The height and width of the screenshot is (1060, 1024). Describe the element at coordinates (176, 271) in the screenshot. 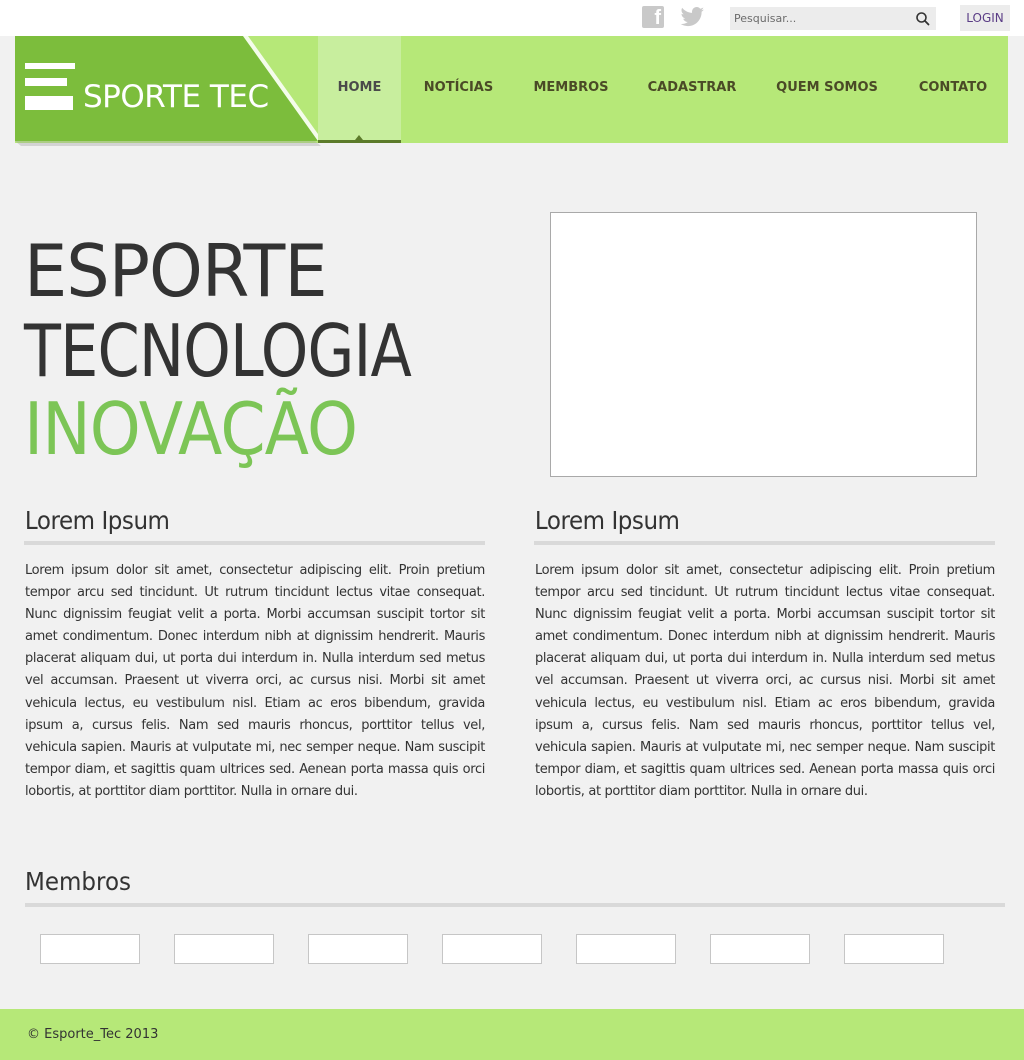

I see `hero-title-line-1: ESPORTE` at that location.